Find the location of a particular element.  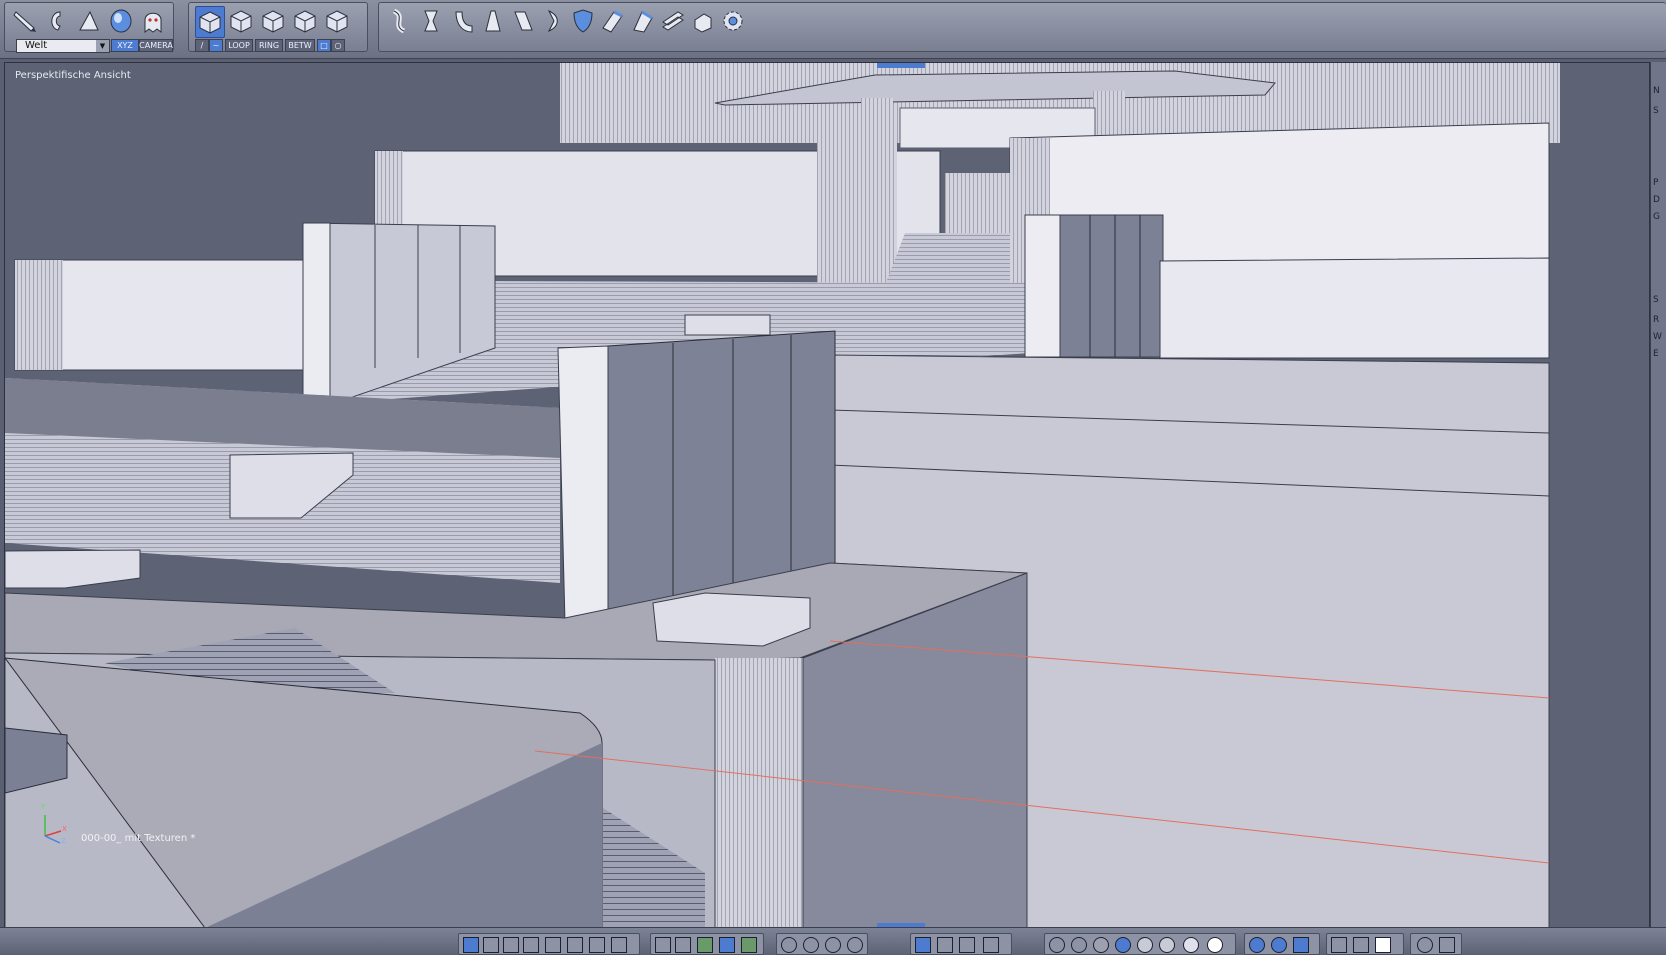

ring-button: RING is located at coordinates (269, 45).